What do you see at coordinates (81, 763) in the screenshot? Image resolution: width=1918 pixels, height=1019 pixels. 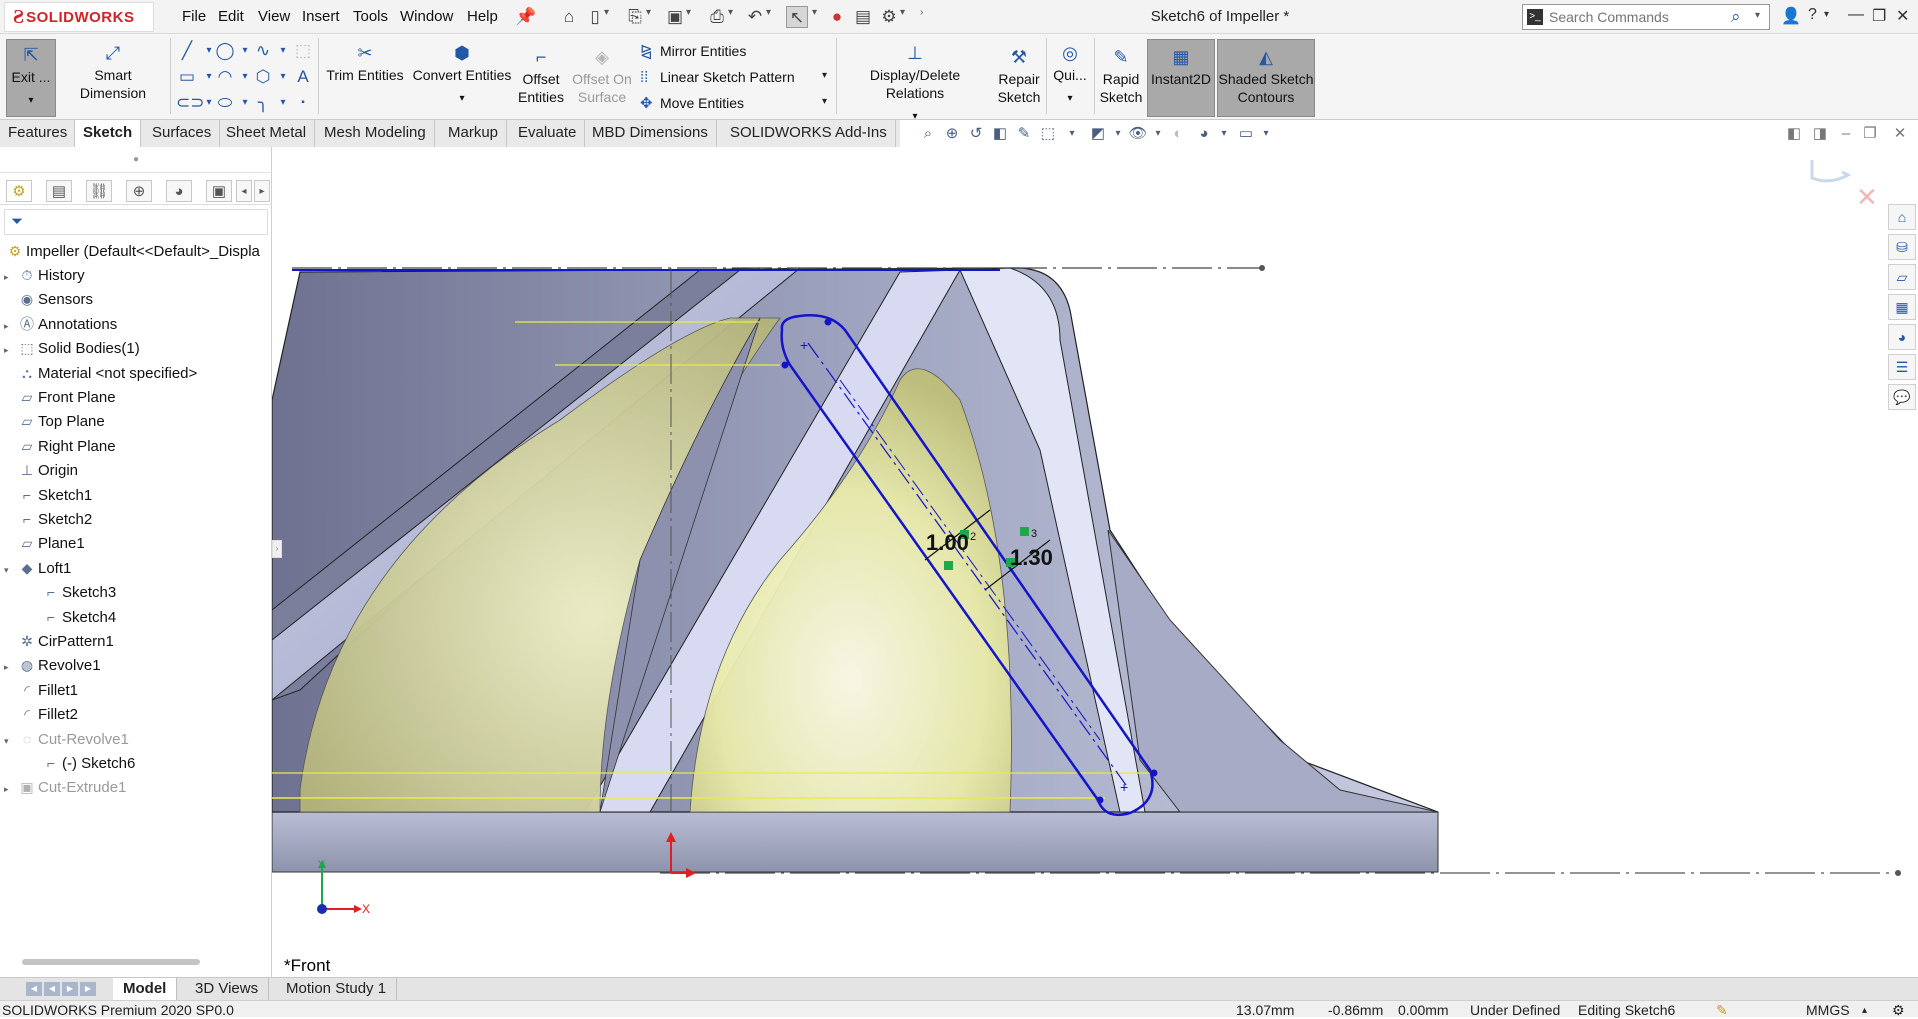 I see `tree-item: ⌐ (-) Sketch6` at bounding box center [81, 763].